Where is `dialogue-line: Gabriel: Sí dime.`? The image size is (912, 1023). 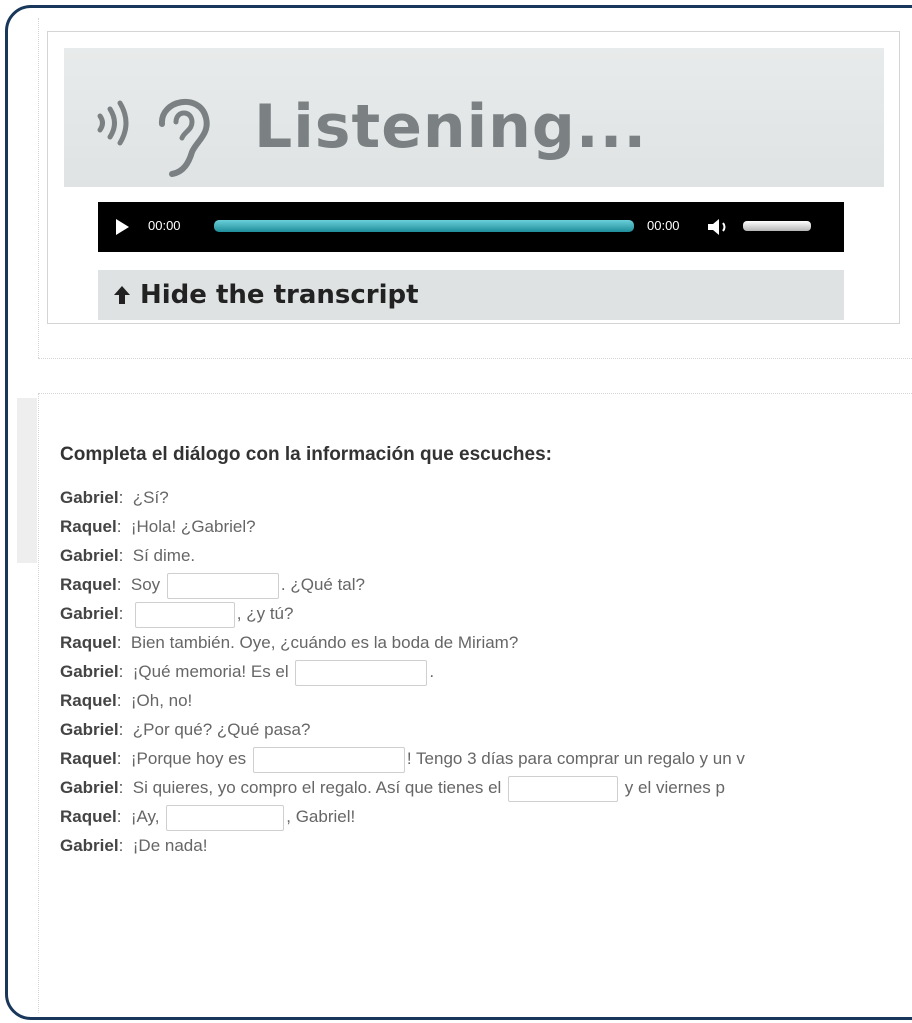 dialogue-line: Gabriel: Sí dime. is located at coordinates (128, 555).